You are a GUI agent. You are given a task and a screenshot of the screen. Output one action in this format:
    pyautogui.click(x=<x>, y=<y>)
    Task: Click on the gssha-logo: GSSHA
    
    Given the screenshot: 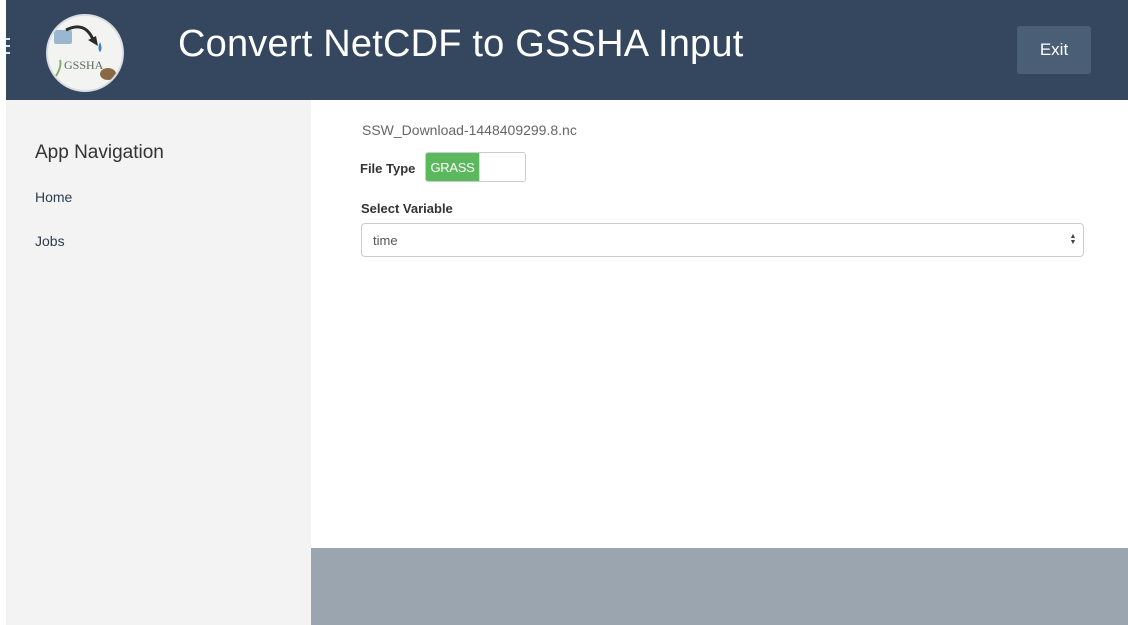 What is the action you would take?
    pyautogui.click(x=85, y=53)
    